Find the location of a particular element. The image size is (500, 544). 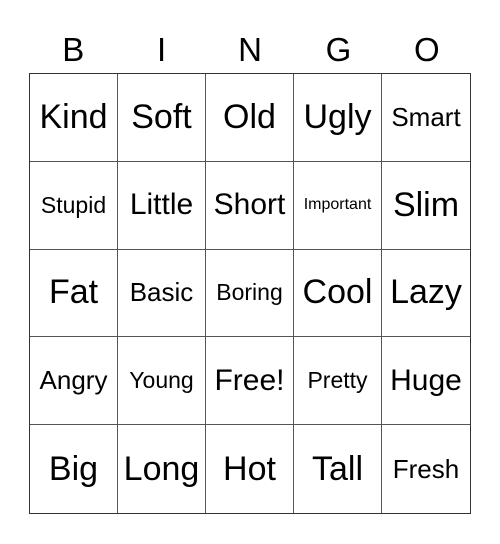

bingo-cell: Pretty is located at coordinates (338, 381).